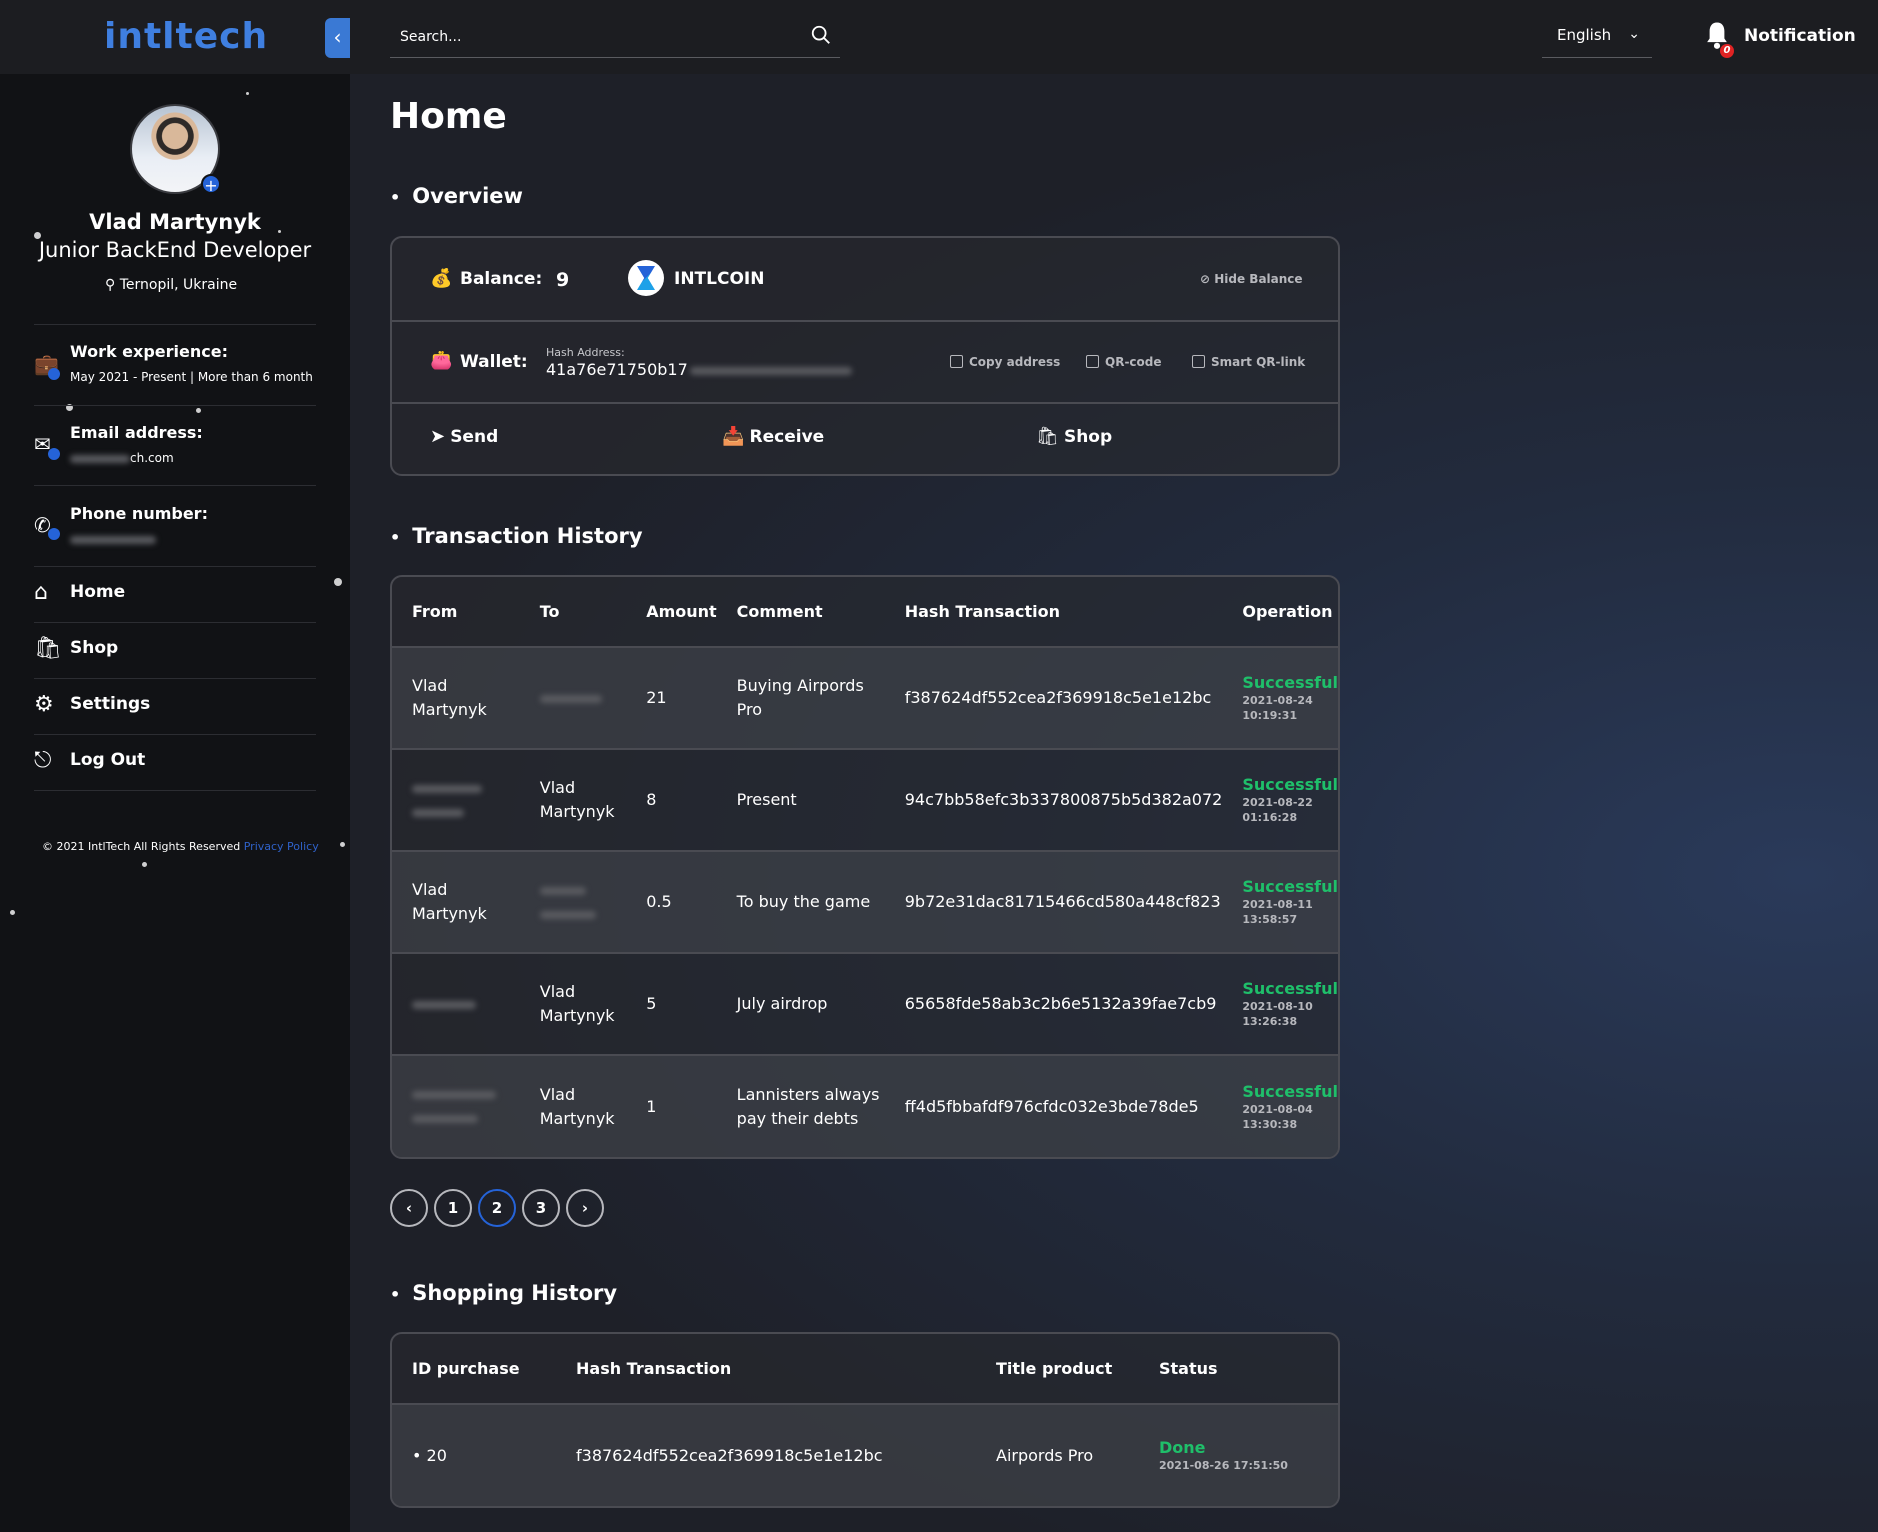 This screenshot has width=1878, height=1532. Describe the element at coordinates (800, 1106) in the screenshot. I see `cell-comment: Lannisters always pay their debts` at that location.